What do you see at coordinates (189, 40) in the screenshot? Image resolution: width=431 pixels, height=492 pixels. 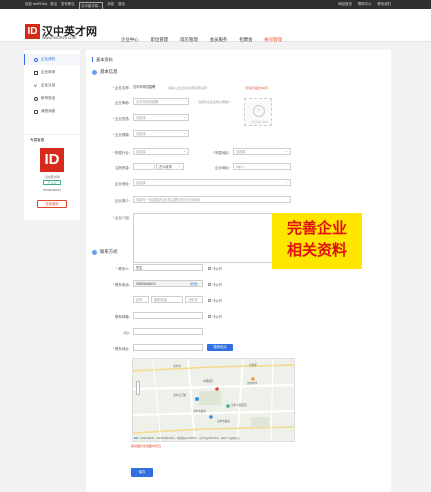 I see `nav-resume-management: 简历管理` at bounding box center [189, 40].